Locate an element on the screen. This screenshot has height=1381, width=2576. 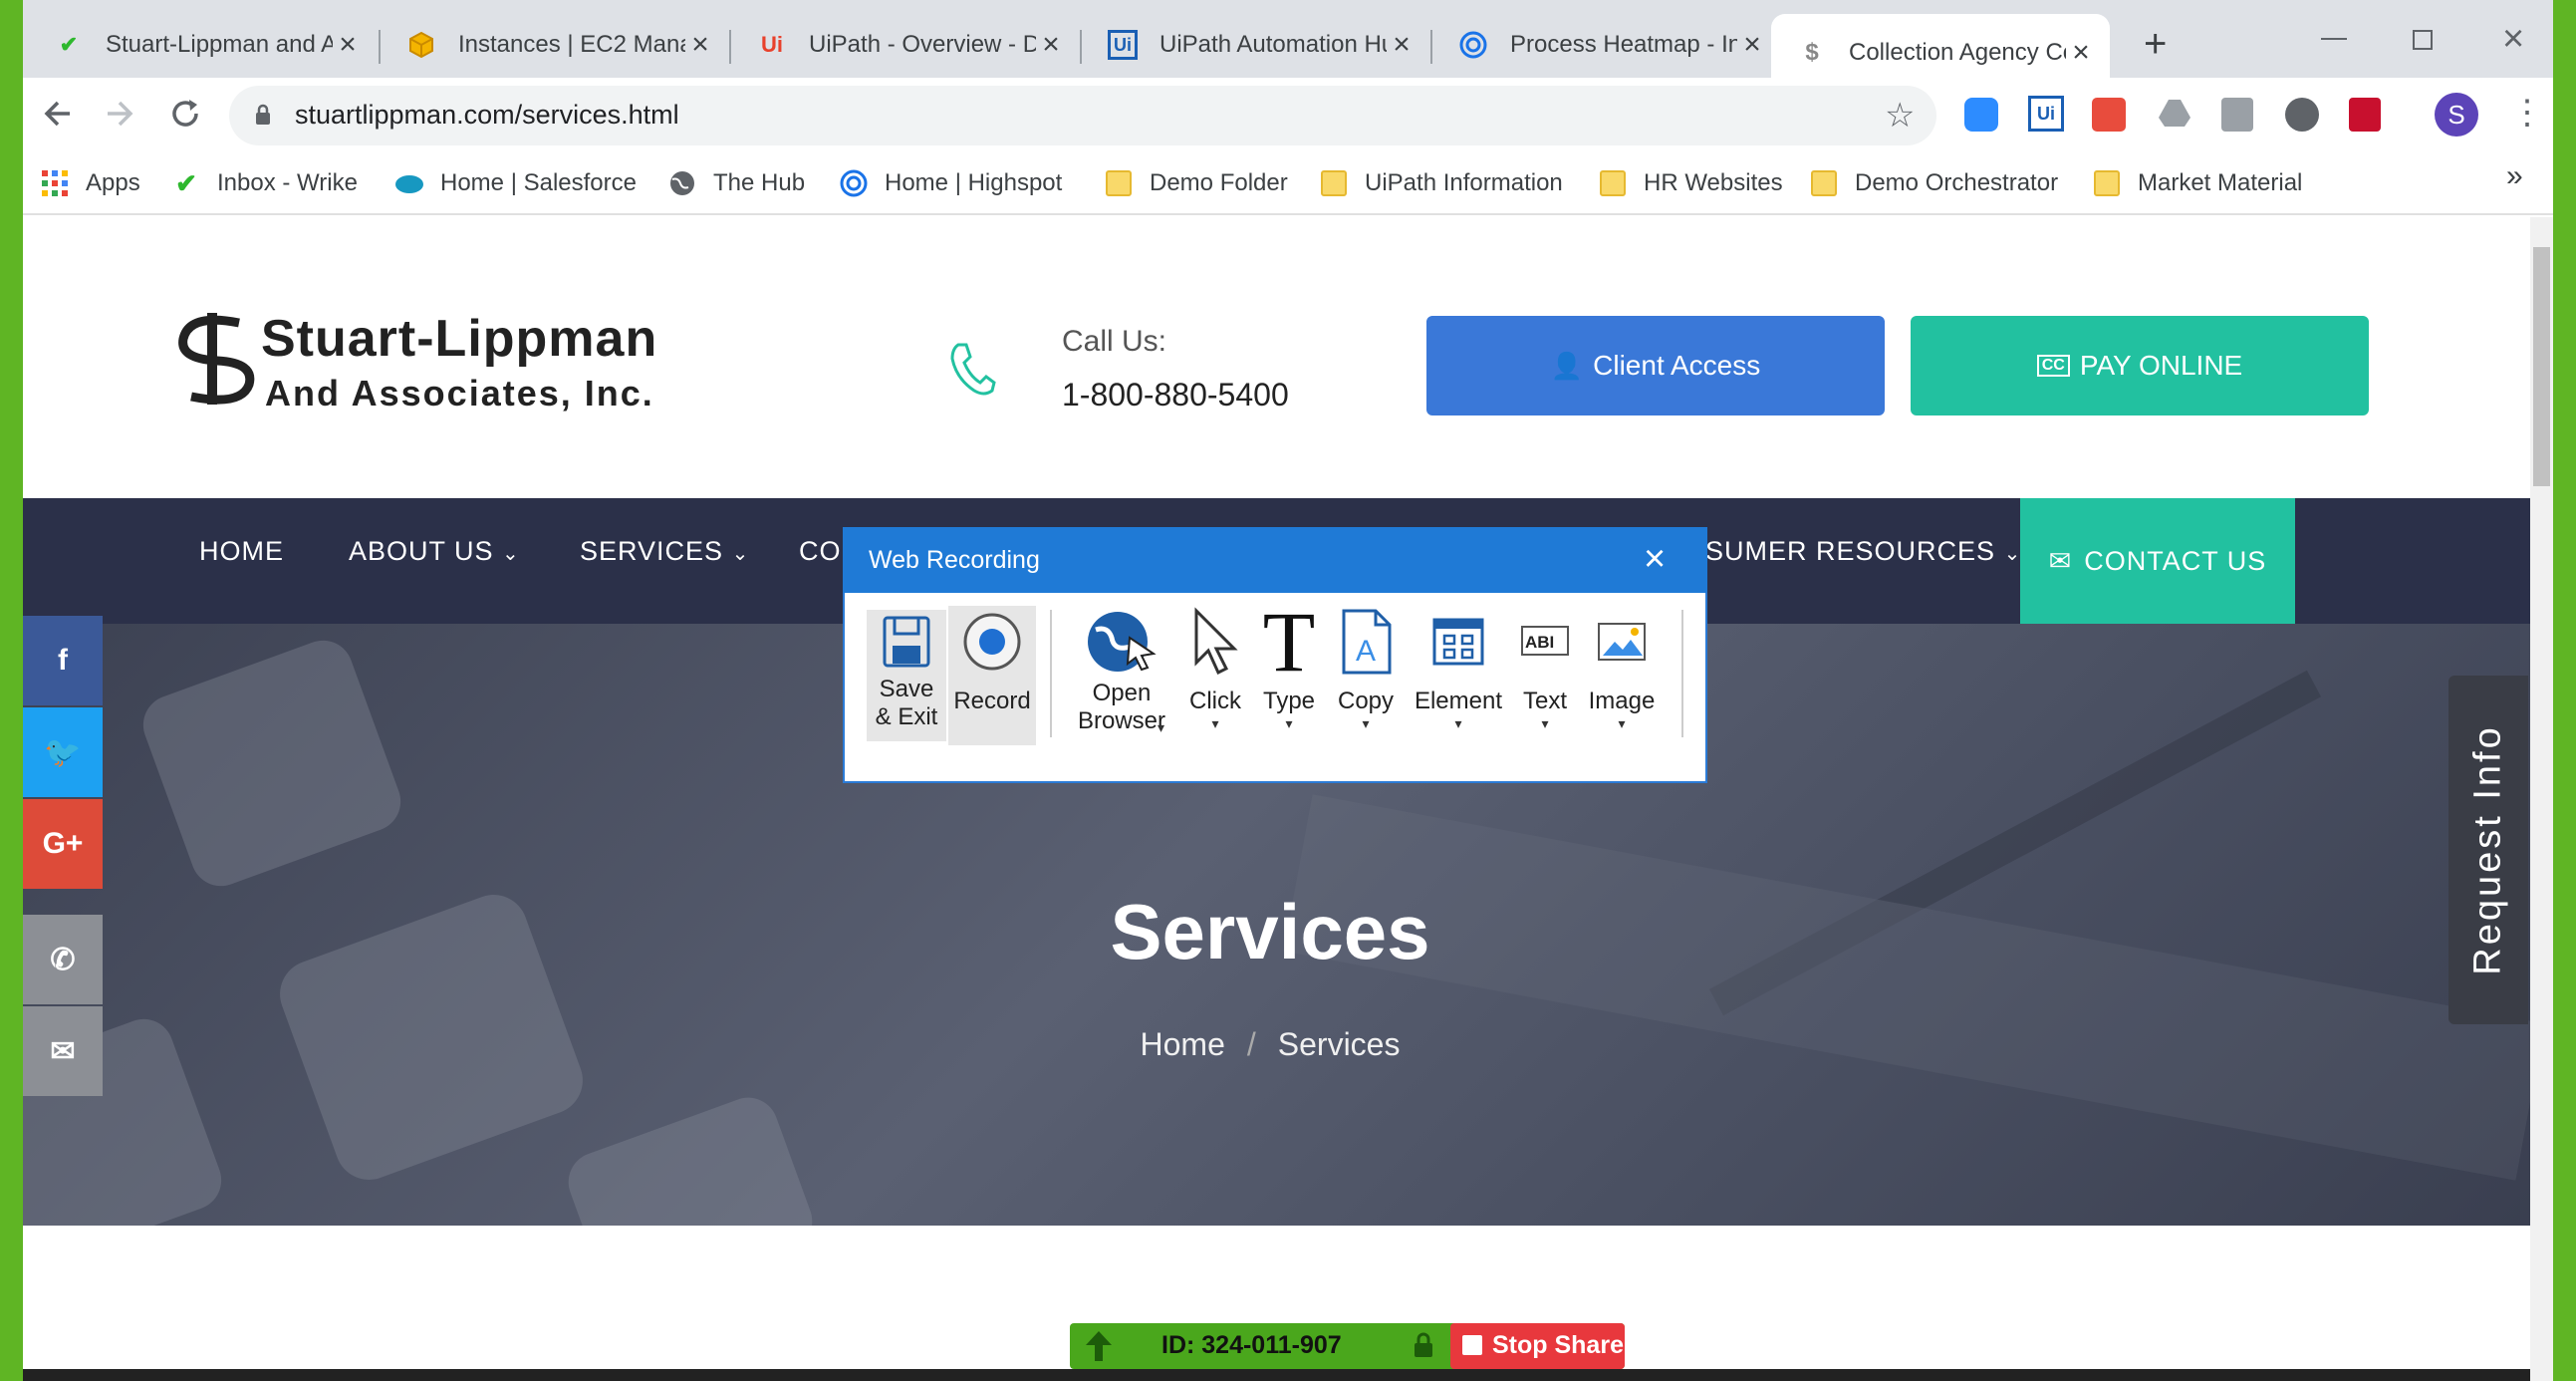
phone-icon is located at coordinates (972, 371).